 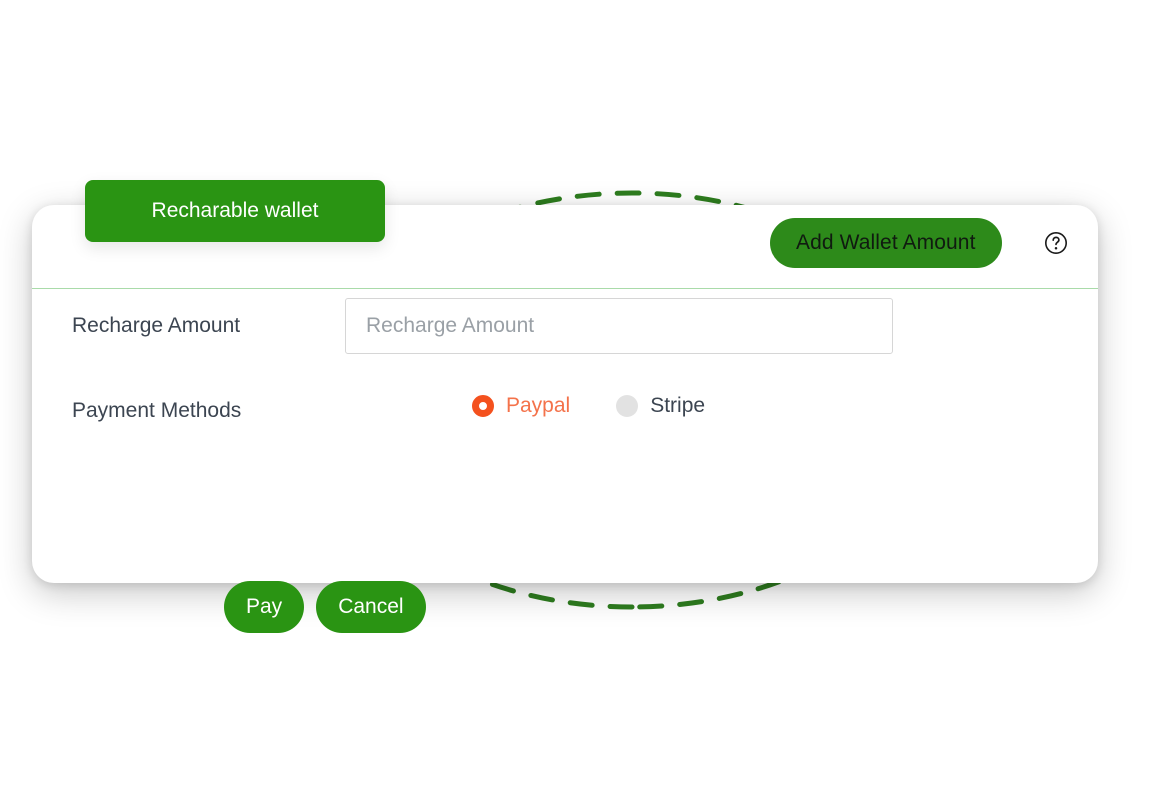 I want to click on radio-label-stripe: Stripe, so click(x=678, y=405).